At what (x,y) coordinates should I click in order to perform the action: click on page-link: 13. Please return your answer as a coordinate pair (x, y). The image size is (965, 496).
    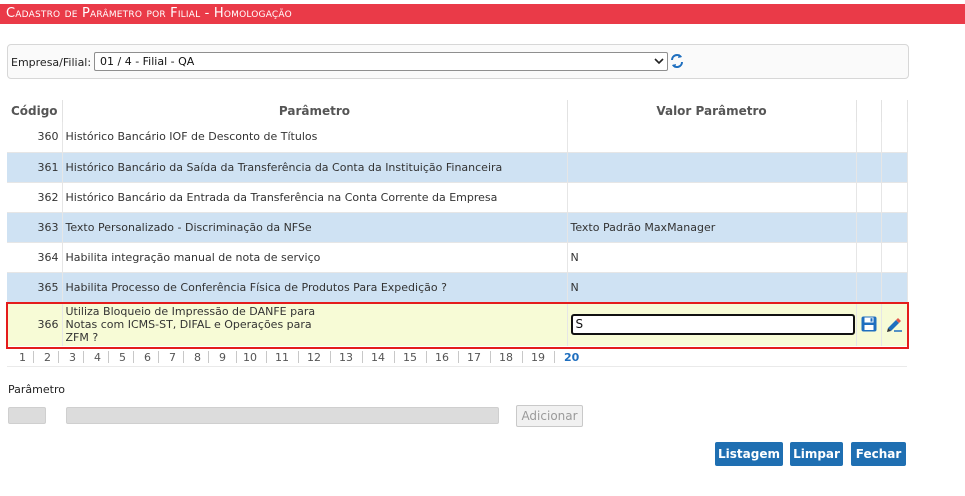
    Looking at the image, I should click on (346, 357).